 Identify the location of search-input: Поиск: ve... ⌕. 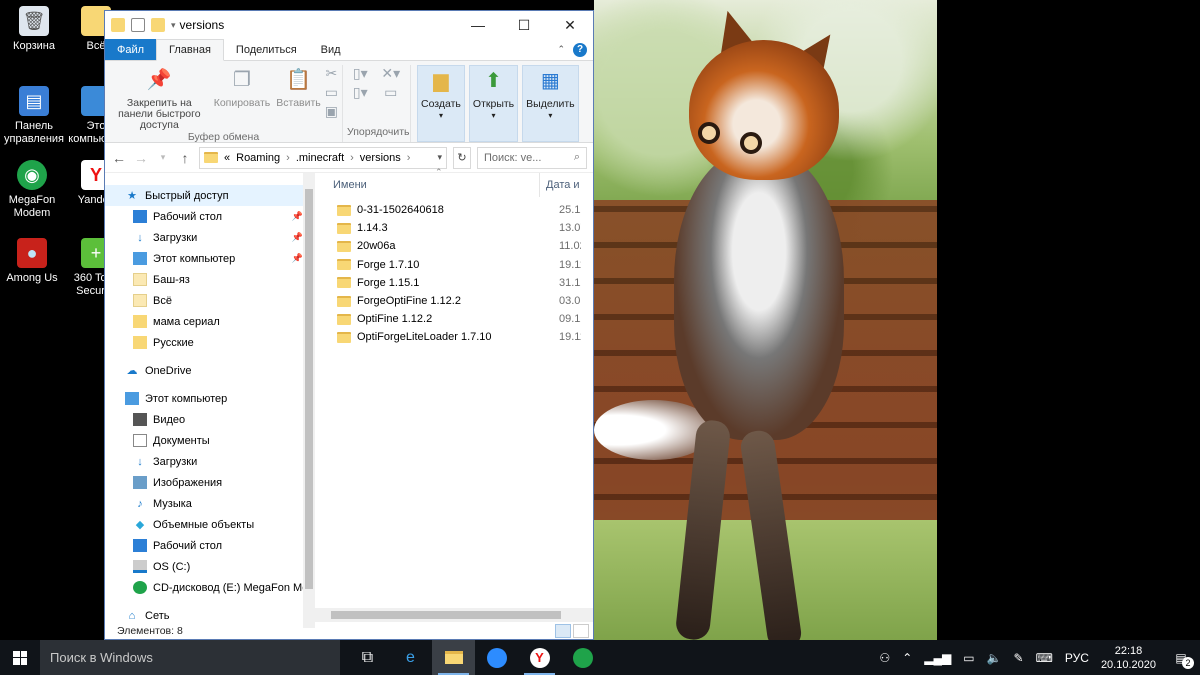
(532, 157).